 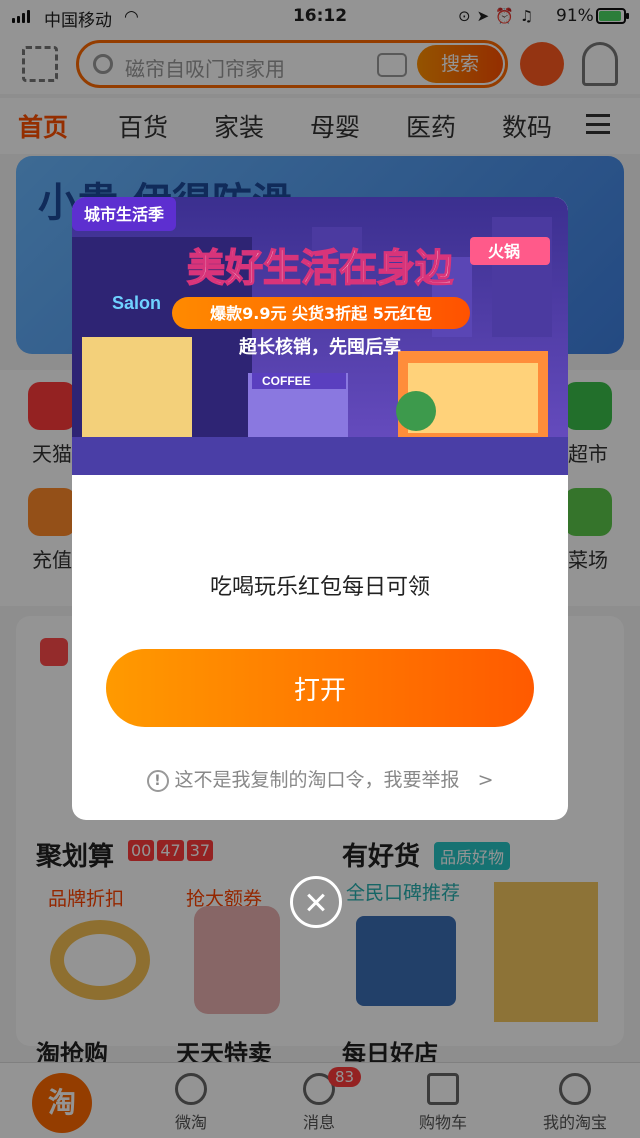 I want to click on event-badge: 城市生活季, so click(x=124, y=214).